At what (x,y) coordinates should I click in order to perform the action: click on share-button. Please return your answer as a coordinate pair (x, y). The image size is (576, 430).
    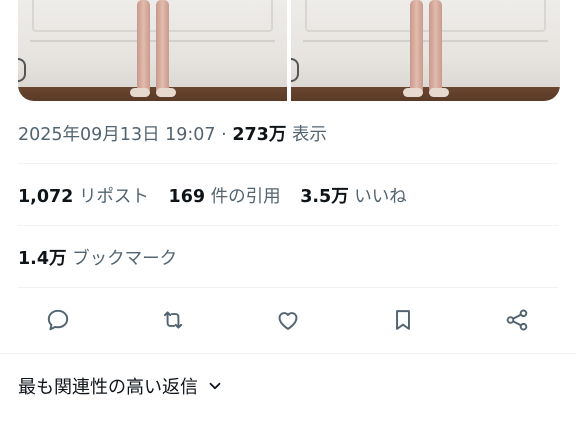
    Looking at the image, I should click on (517, 320).